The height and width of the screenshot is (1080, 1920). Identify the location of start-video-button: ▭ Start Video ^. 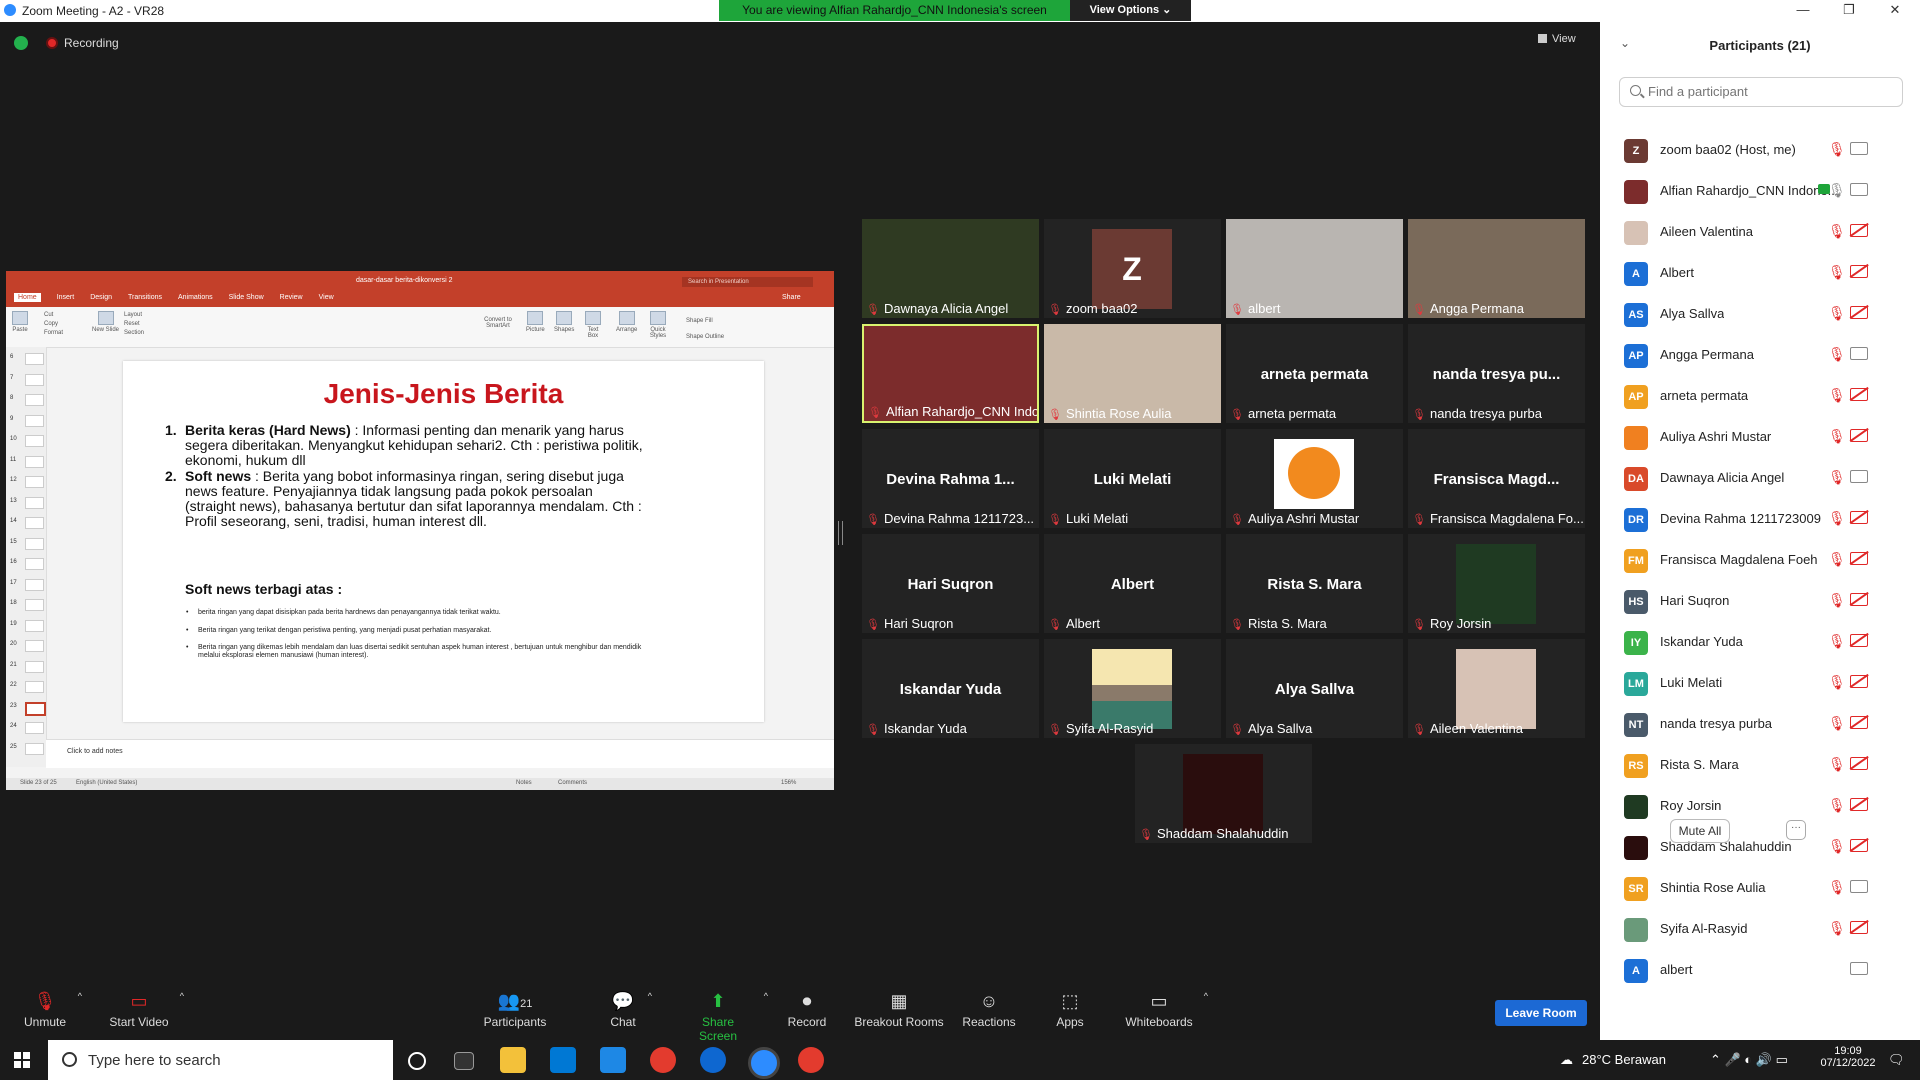
(146, 1008).